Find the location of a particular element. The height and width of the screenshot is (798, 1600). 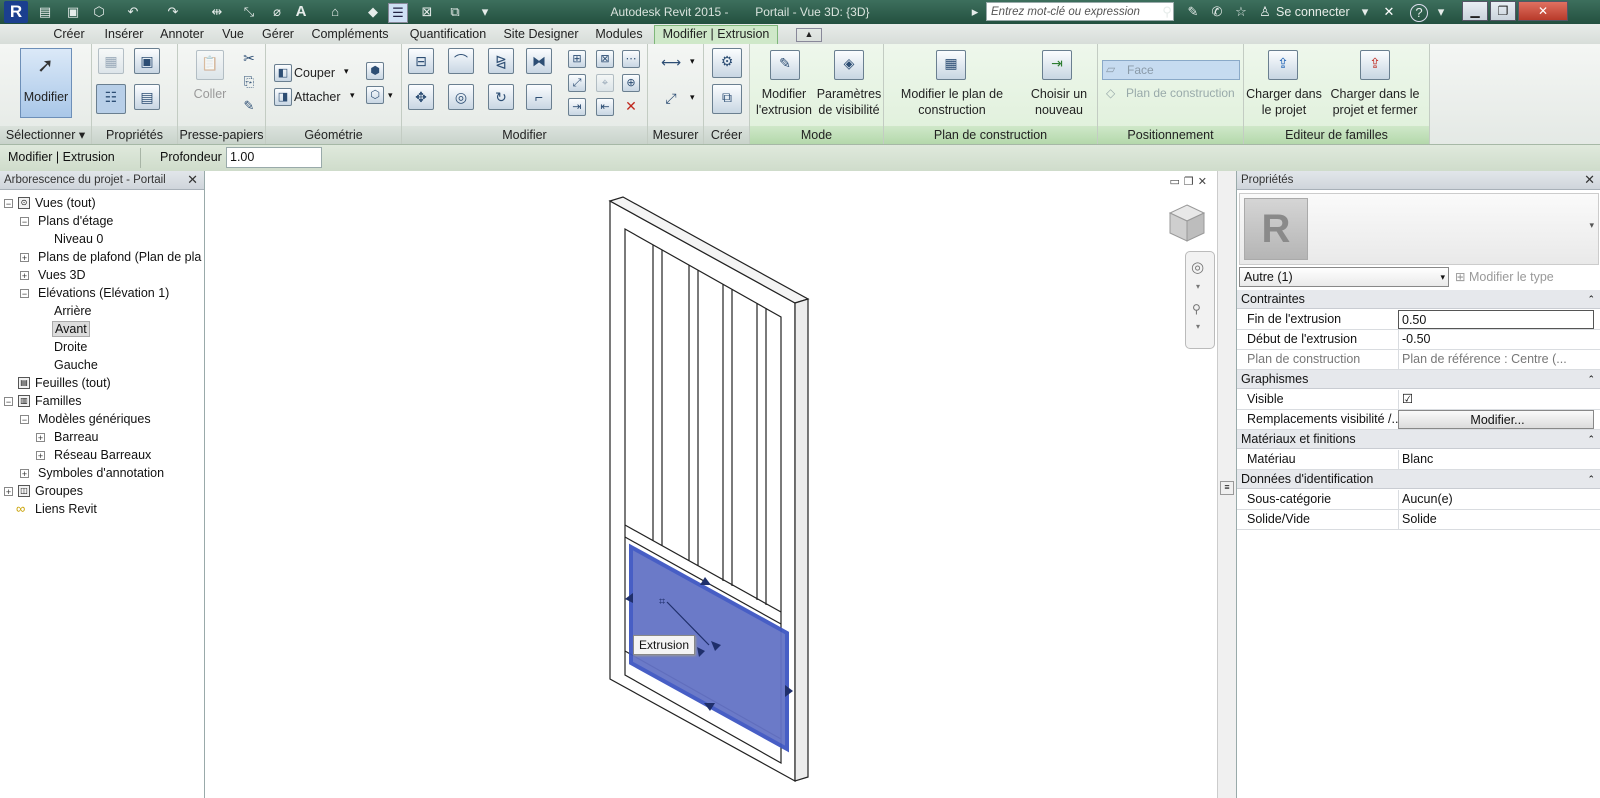

rotate-icon: ↻ is located at coordinates (501, 97).